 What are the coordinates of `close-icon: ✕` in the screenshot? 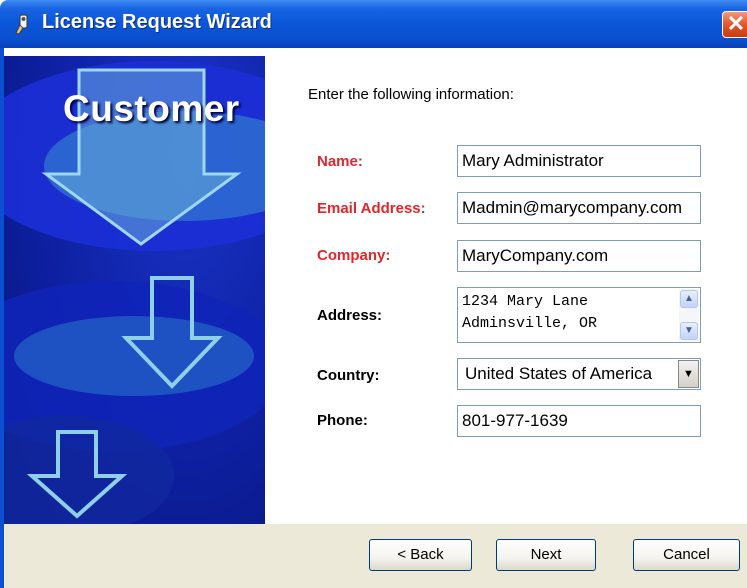 It's located at (736, 23).